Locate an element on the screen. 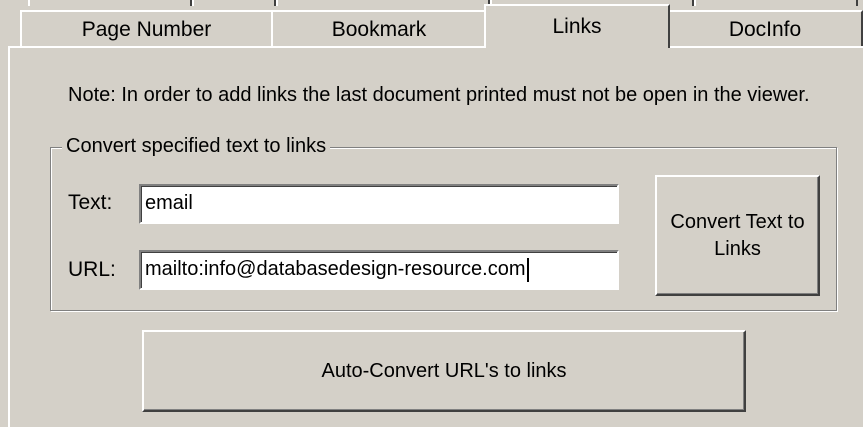 This screenshot has width=863, height=427. tab-page-number: Page Number is located at coordinates (146, 28).